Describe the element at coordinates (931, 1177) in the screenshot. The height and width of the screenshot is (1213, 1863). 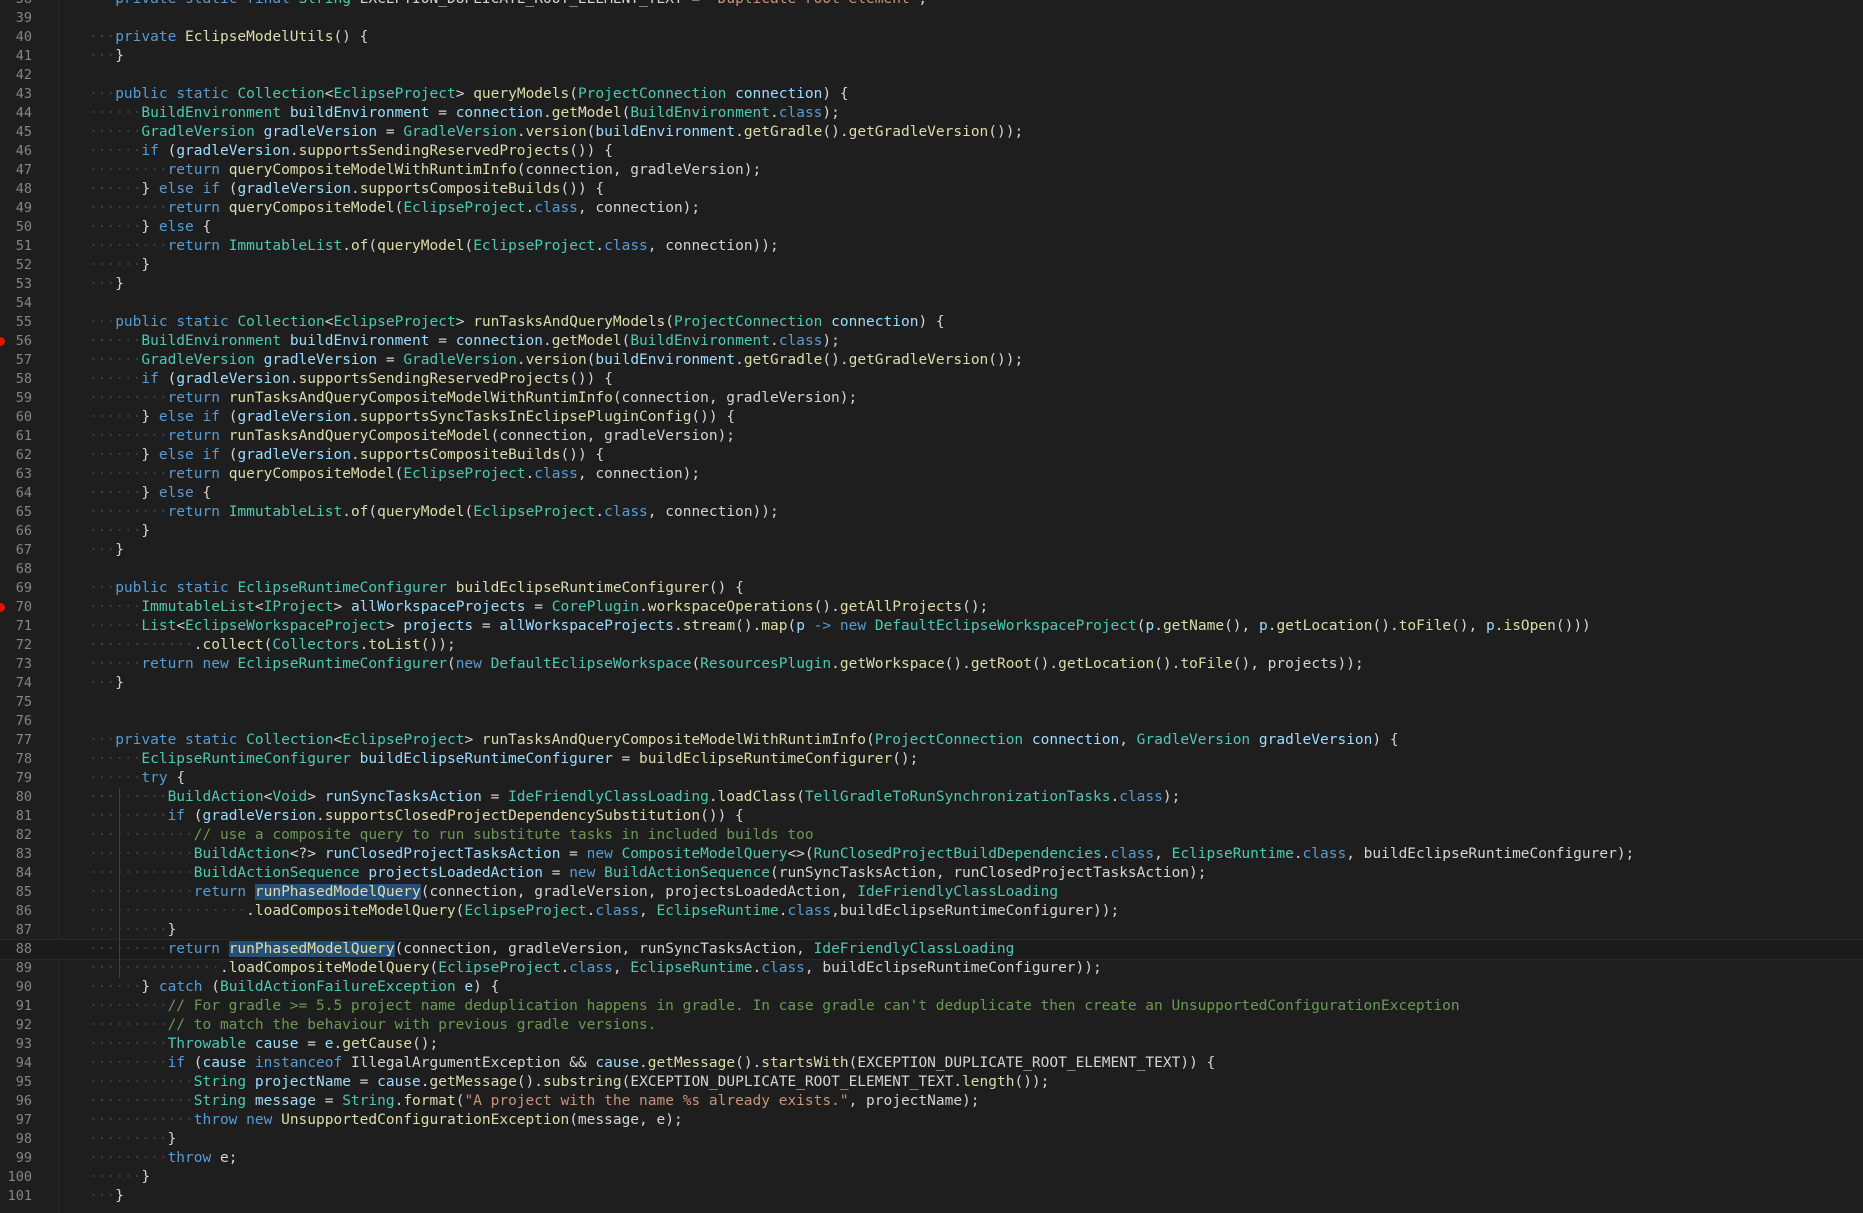
I see `code-line: 100 ······}` at that location.